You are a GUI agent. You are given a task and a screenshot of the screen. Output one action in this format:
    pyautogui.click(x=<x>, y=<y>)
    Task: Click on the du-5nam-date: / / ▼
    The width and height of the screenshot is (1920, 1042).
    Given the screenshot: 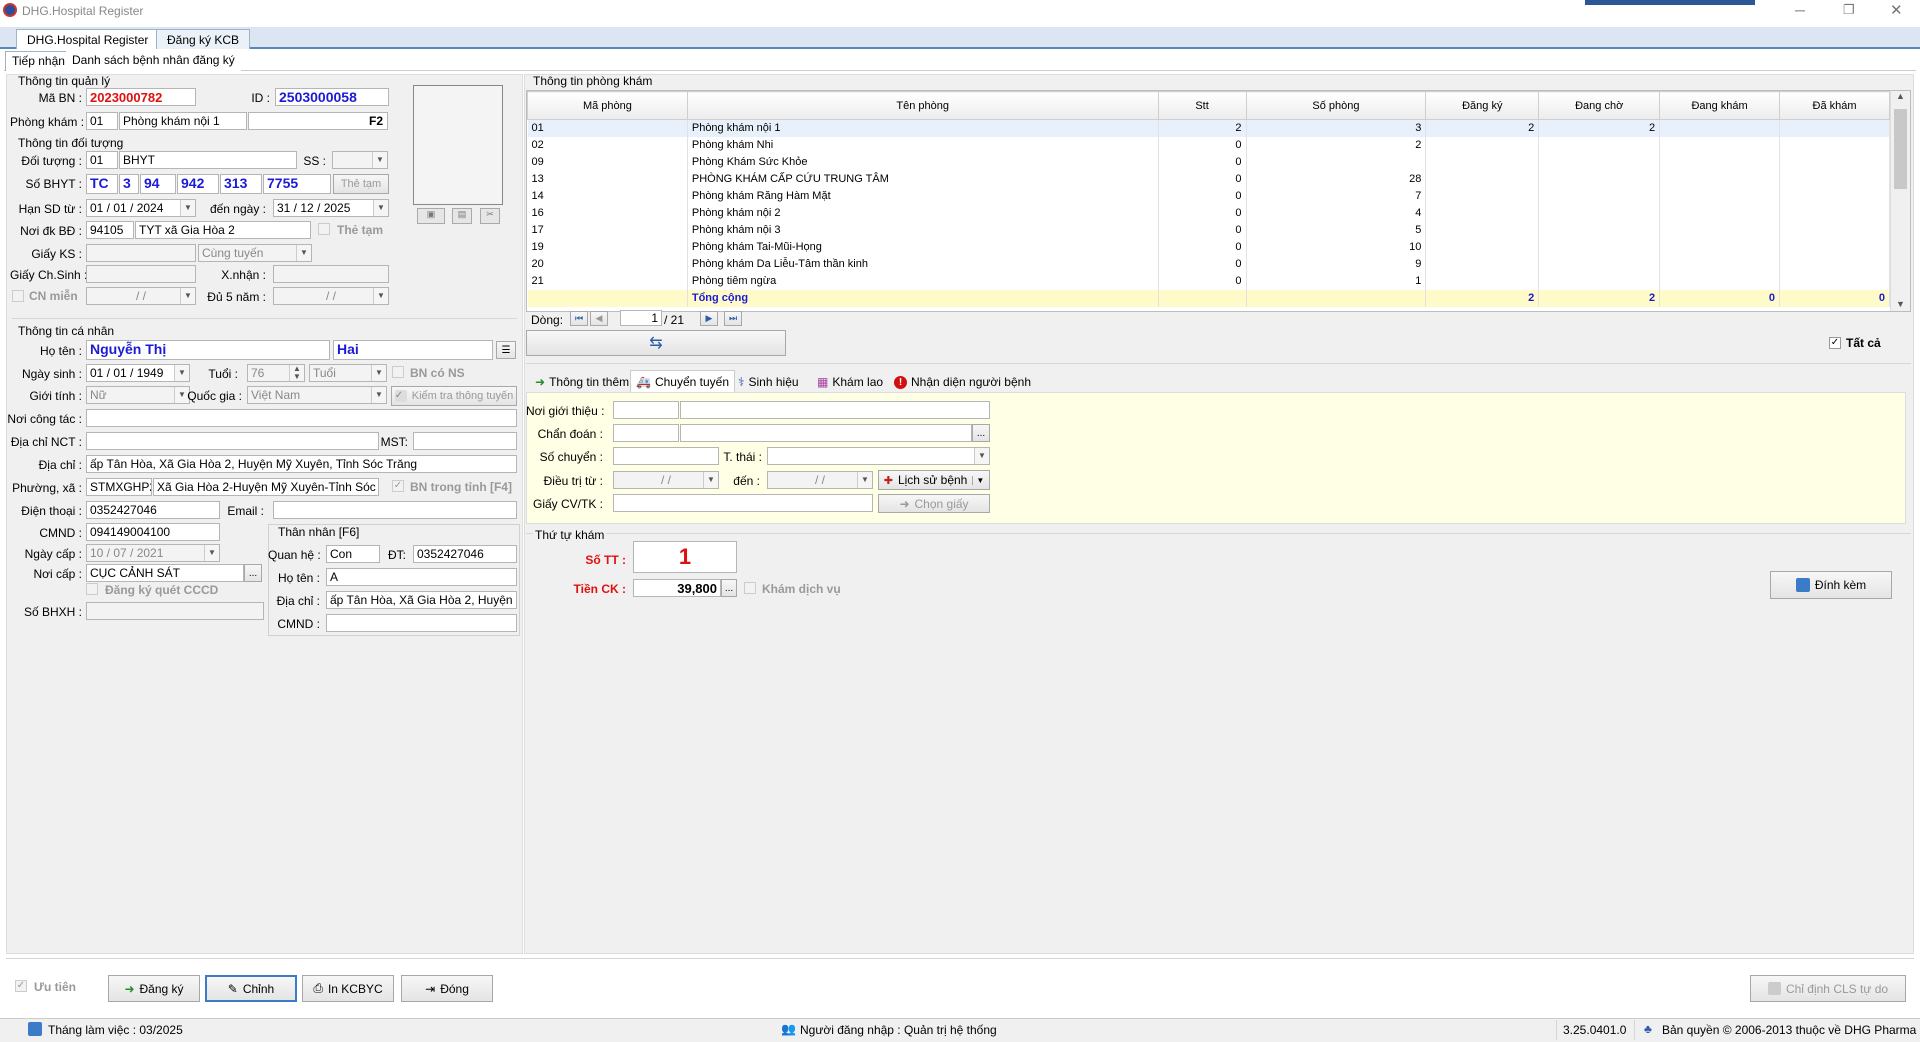 What is the action you would take?
    pyautogui.click(x=331, y=296)
    